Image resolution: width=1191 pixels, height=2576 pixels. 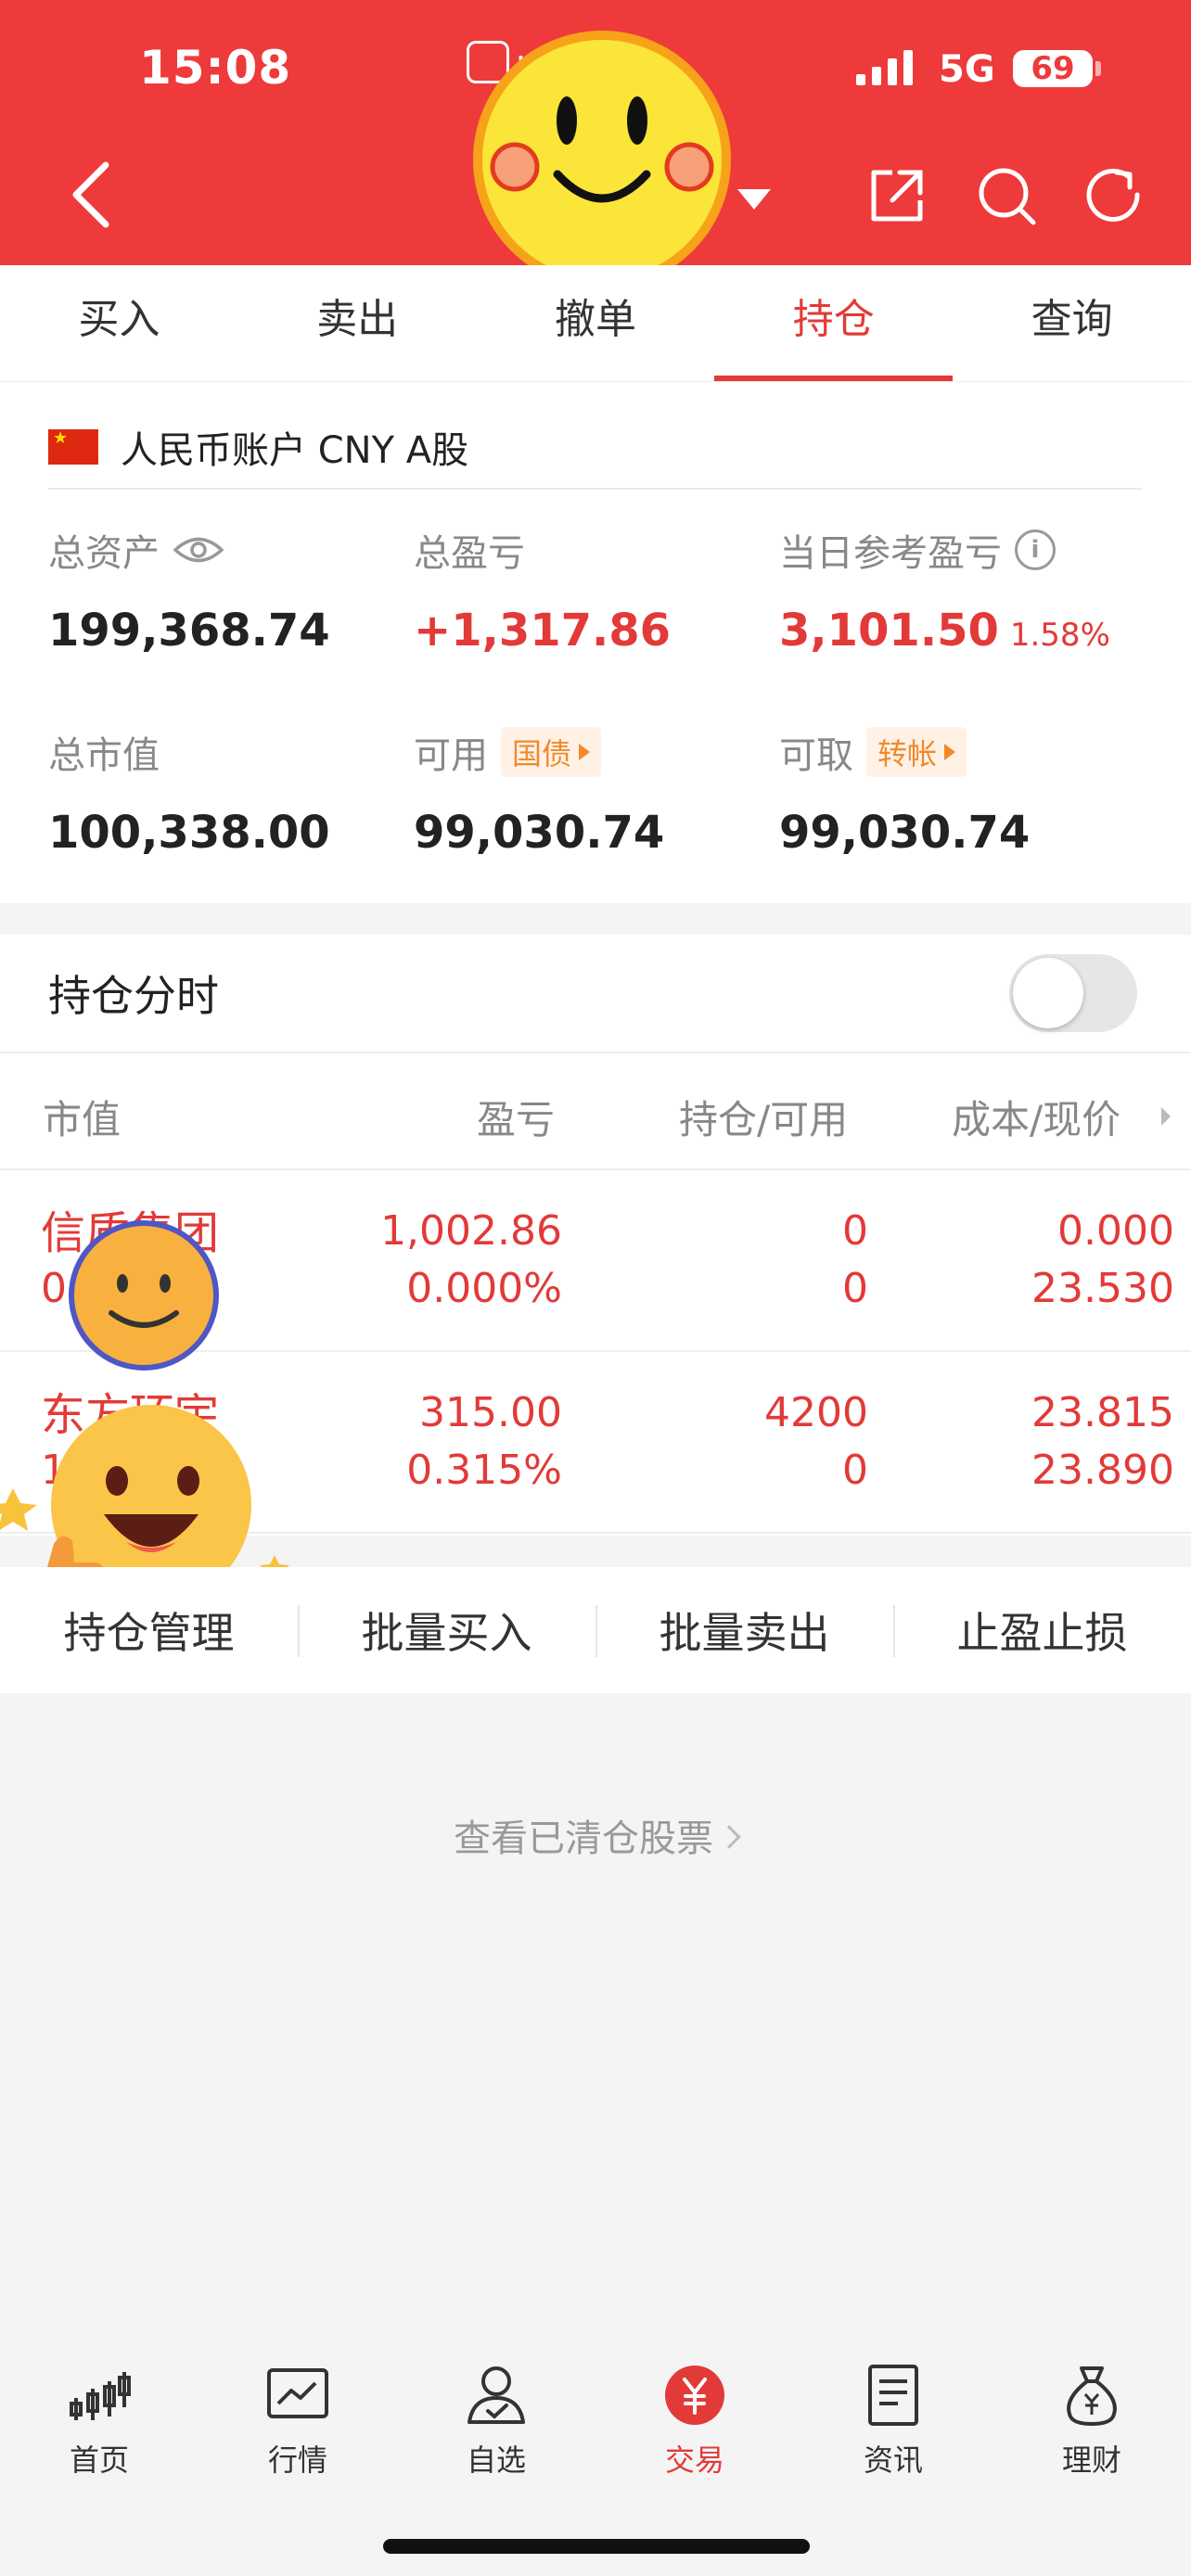 I want to click on col-market-value: 市值, so click(x=82, y=1117).